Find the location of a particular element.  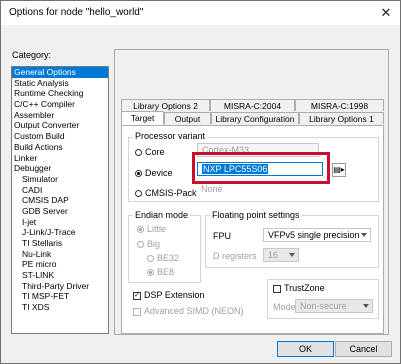

mode-value: Non-secure is located at coordinates (323, 306).